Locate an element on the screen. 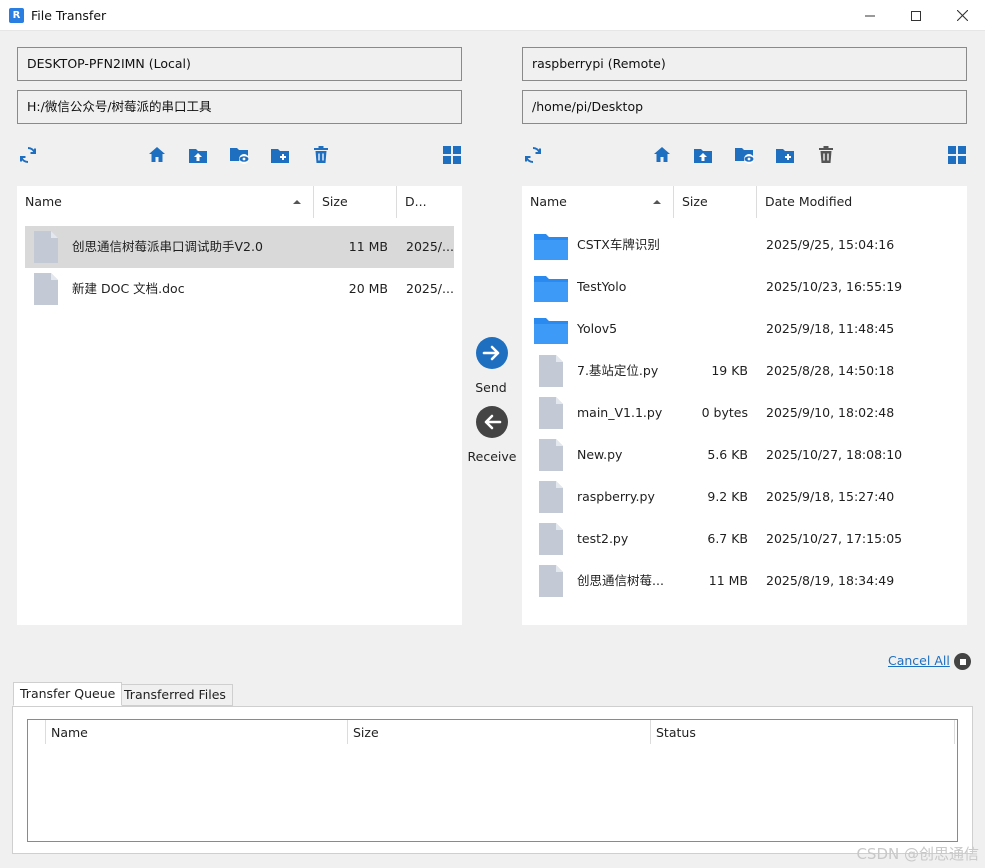 The width and height of the screenshot is (985, 868). local-new-folder-icon is located at coordinates (280, 155).